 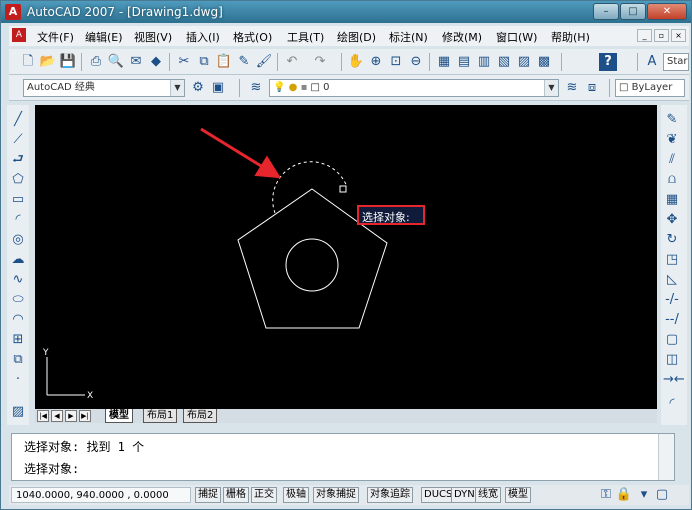 What do you see at coordinates (18, 140) in the screenshot?
I see `construction-line-icon: ⟋` at bounding box center [18, 140].